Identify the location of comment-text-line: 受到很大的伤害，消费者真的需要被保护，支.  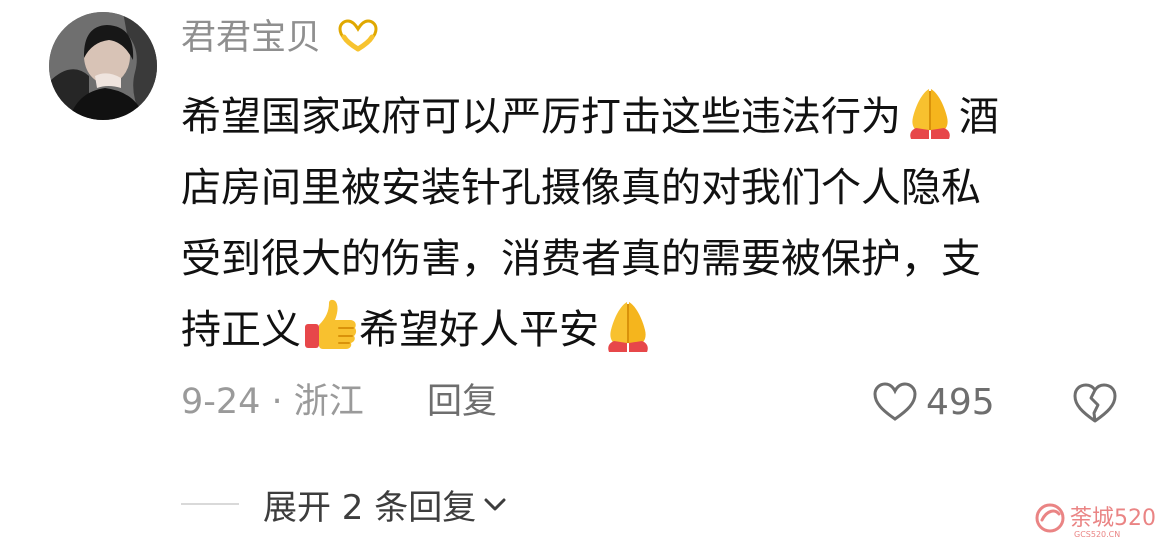
(656, 259).